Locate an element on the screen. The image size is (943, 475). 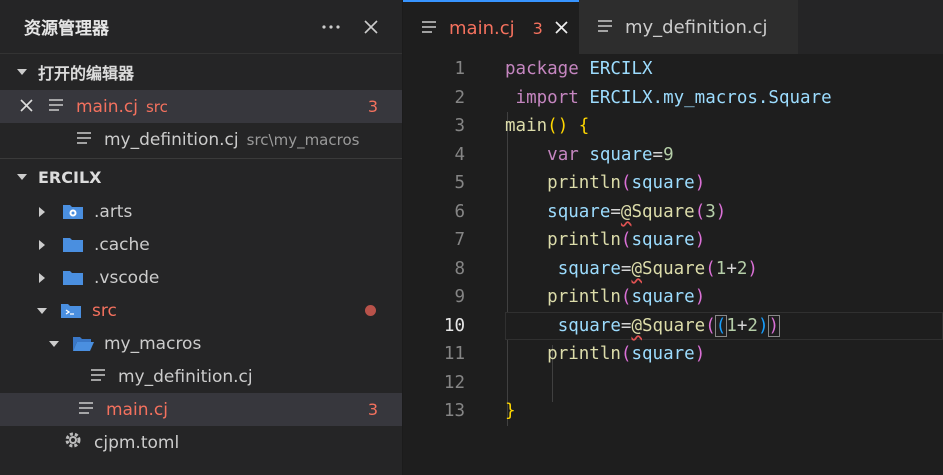
tree-item-label: my_definition.cj is located at coordinates (185, 376).